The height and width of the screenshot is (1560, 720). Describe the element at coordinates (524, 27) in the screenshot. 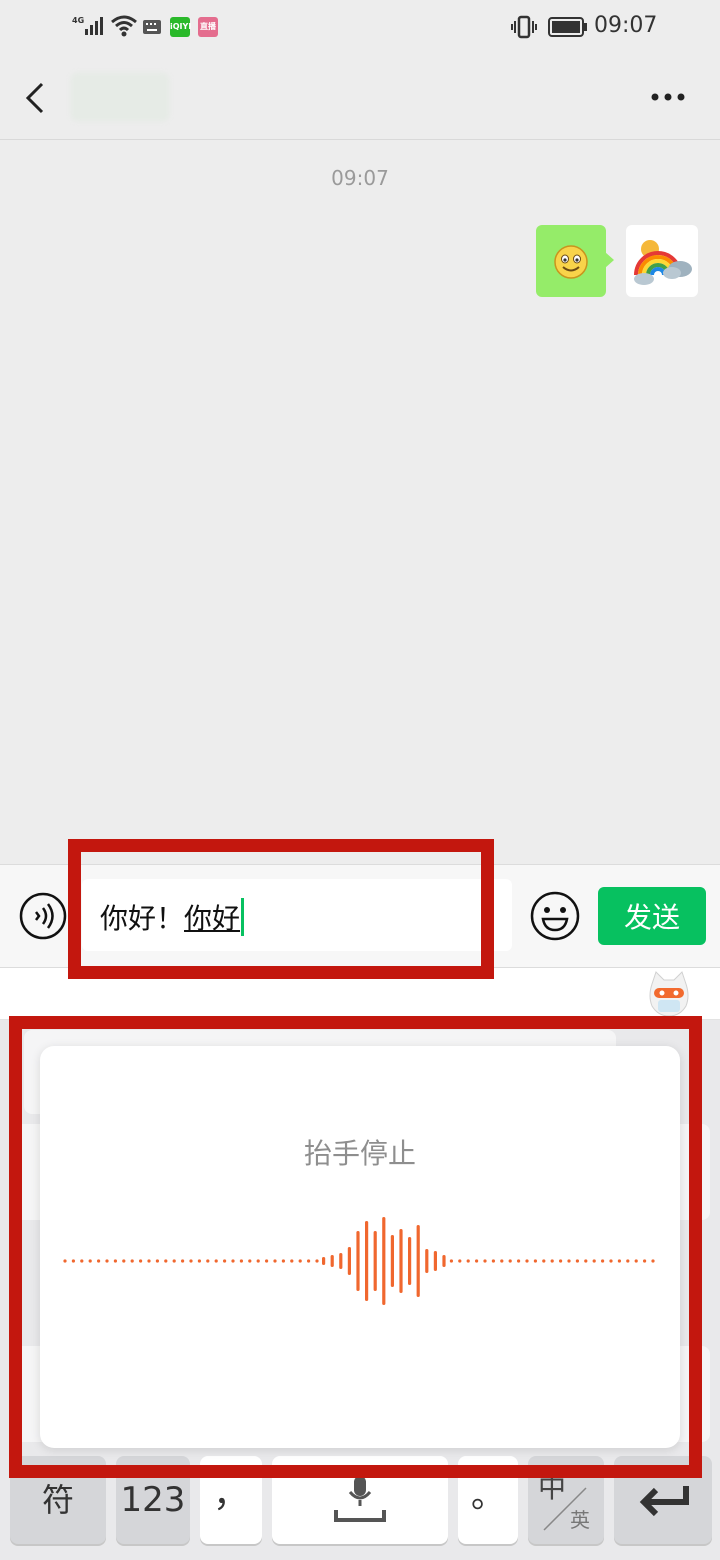

I see `vibrate-icon` at that location.